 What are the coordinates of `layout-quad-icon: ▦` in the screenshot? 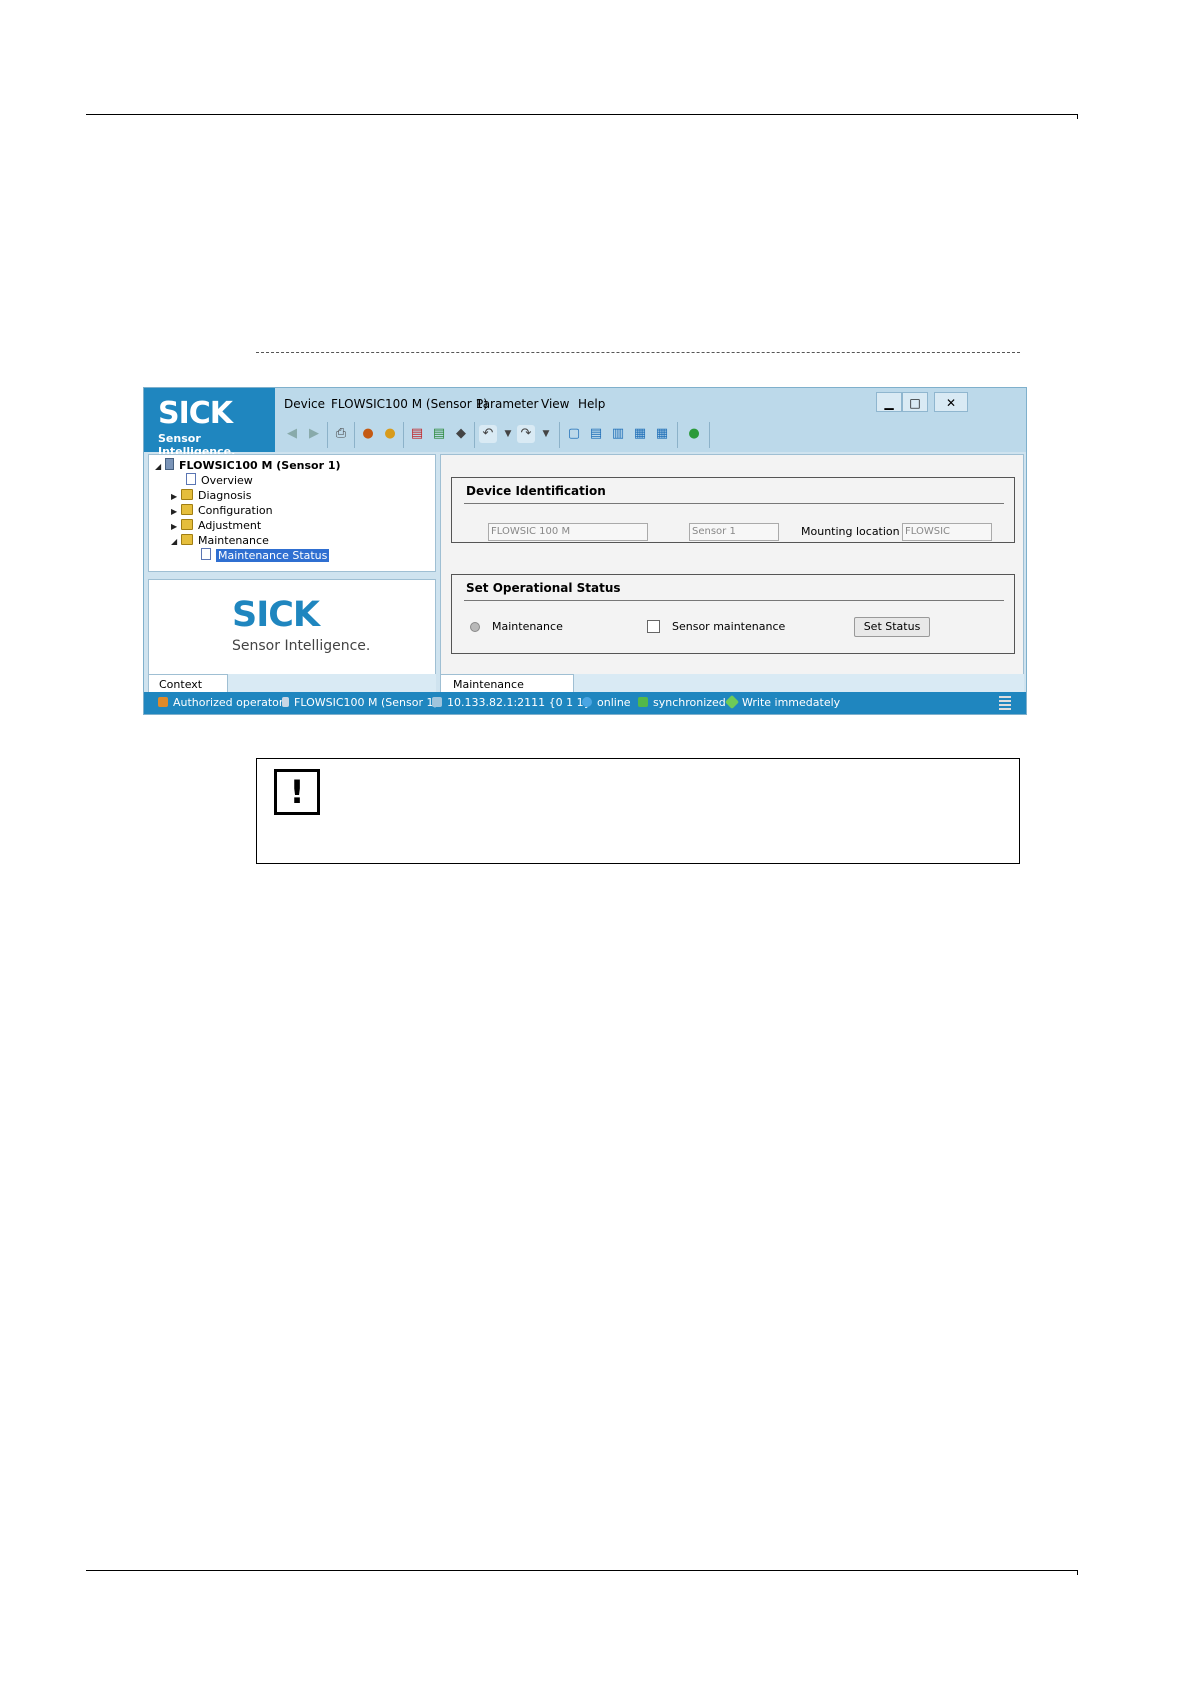 It's located at (662, 434).